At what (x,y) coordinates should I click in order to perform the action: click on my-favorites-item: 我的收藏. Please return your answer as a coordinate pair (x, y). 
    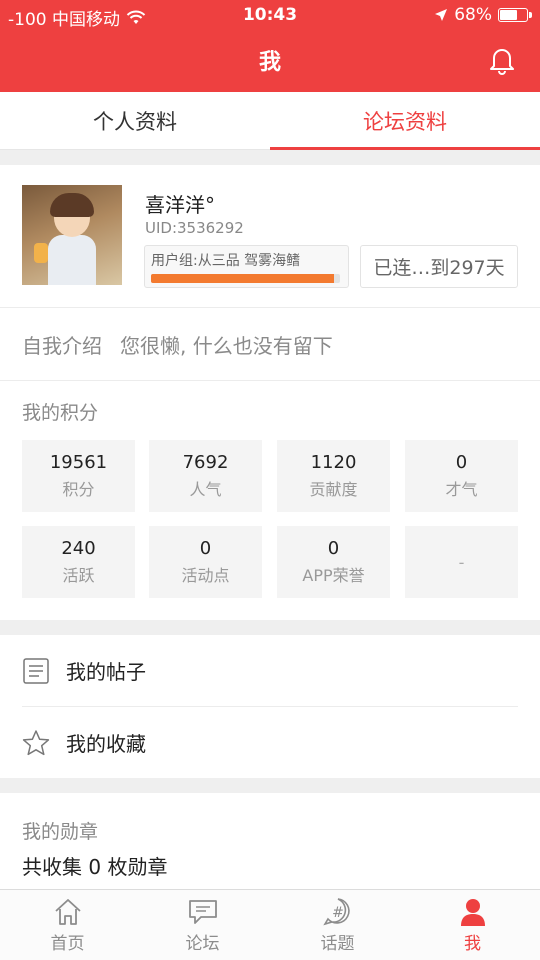
    Looking at the image, I should click on (270, 742).